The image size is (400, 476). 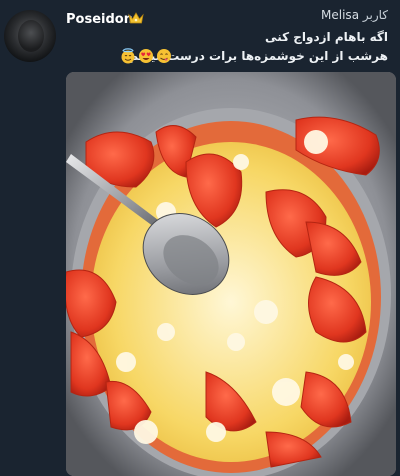 I want to click on reply-label: کاربر, so click(x=375, y=15).